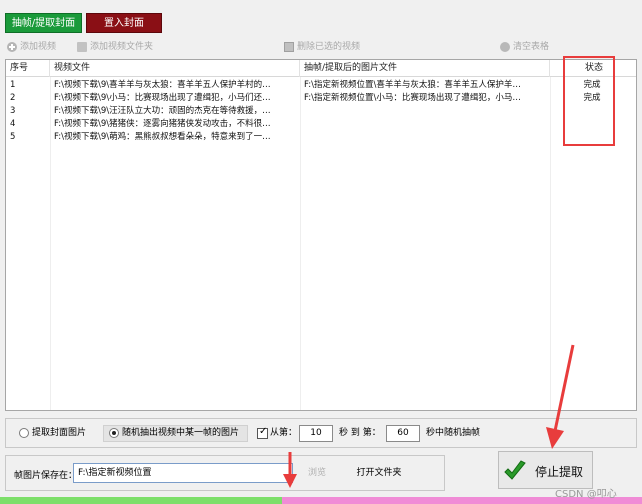  I want to click on bottom-strip-green, so click(141, 500).